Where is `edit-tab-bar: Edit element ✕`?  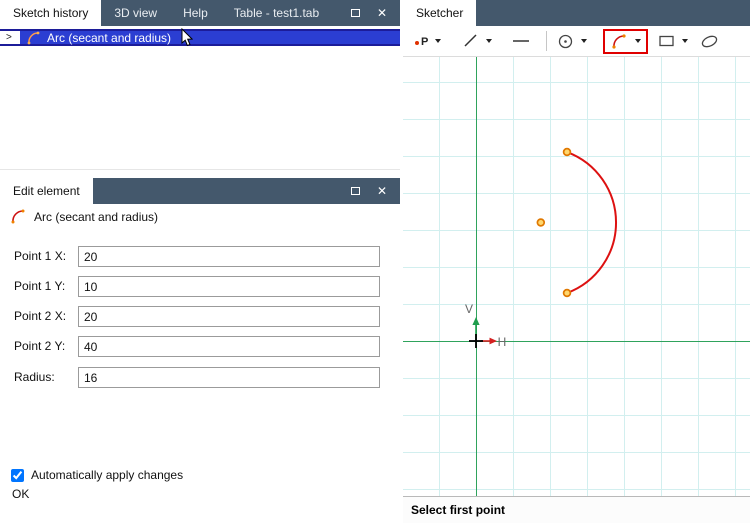
edit-tab-bar: Edit element ✕ is located at coordinates (200, 191).